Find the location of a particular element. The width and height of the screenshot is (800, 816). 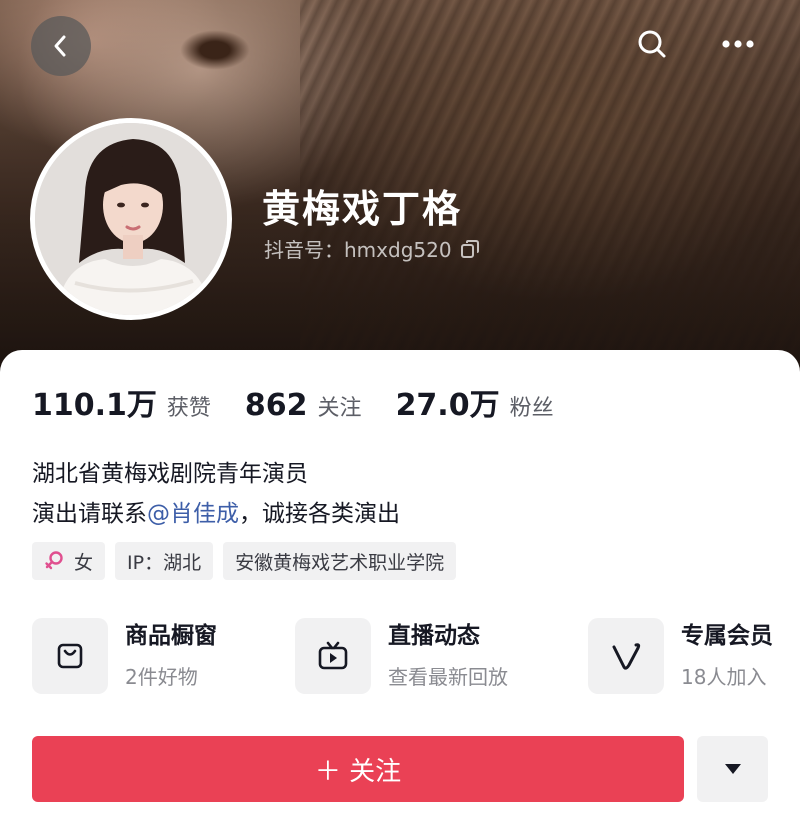

chevron-left-icon is located at coordinates (60, 46).